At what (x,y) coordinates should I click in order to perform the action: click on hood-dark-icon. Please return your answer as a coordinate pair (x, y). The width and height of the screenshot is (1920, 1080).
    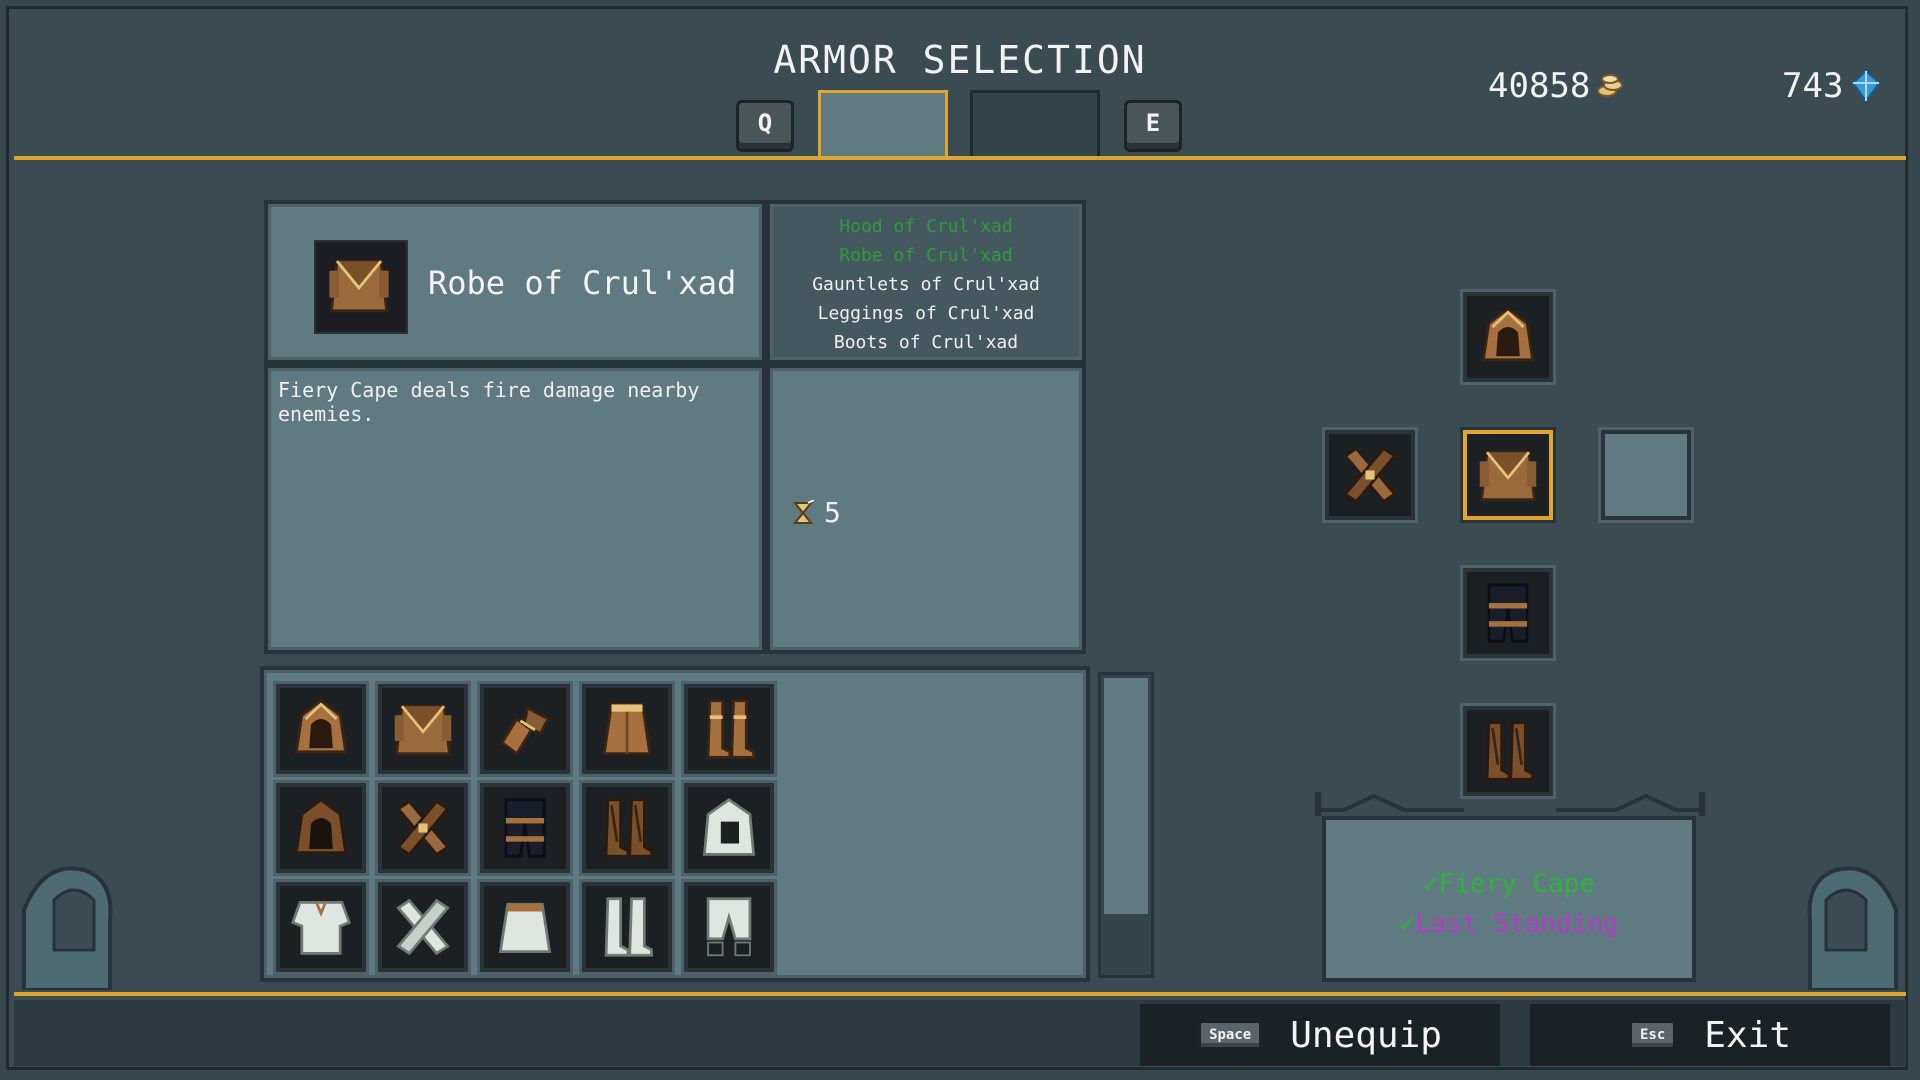
    Looking at the image, I should click on (321, 826).